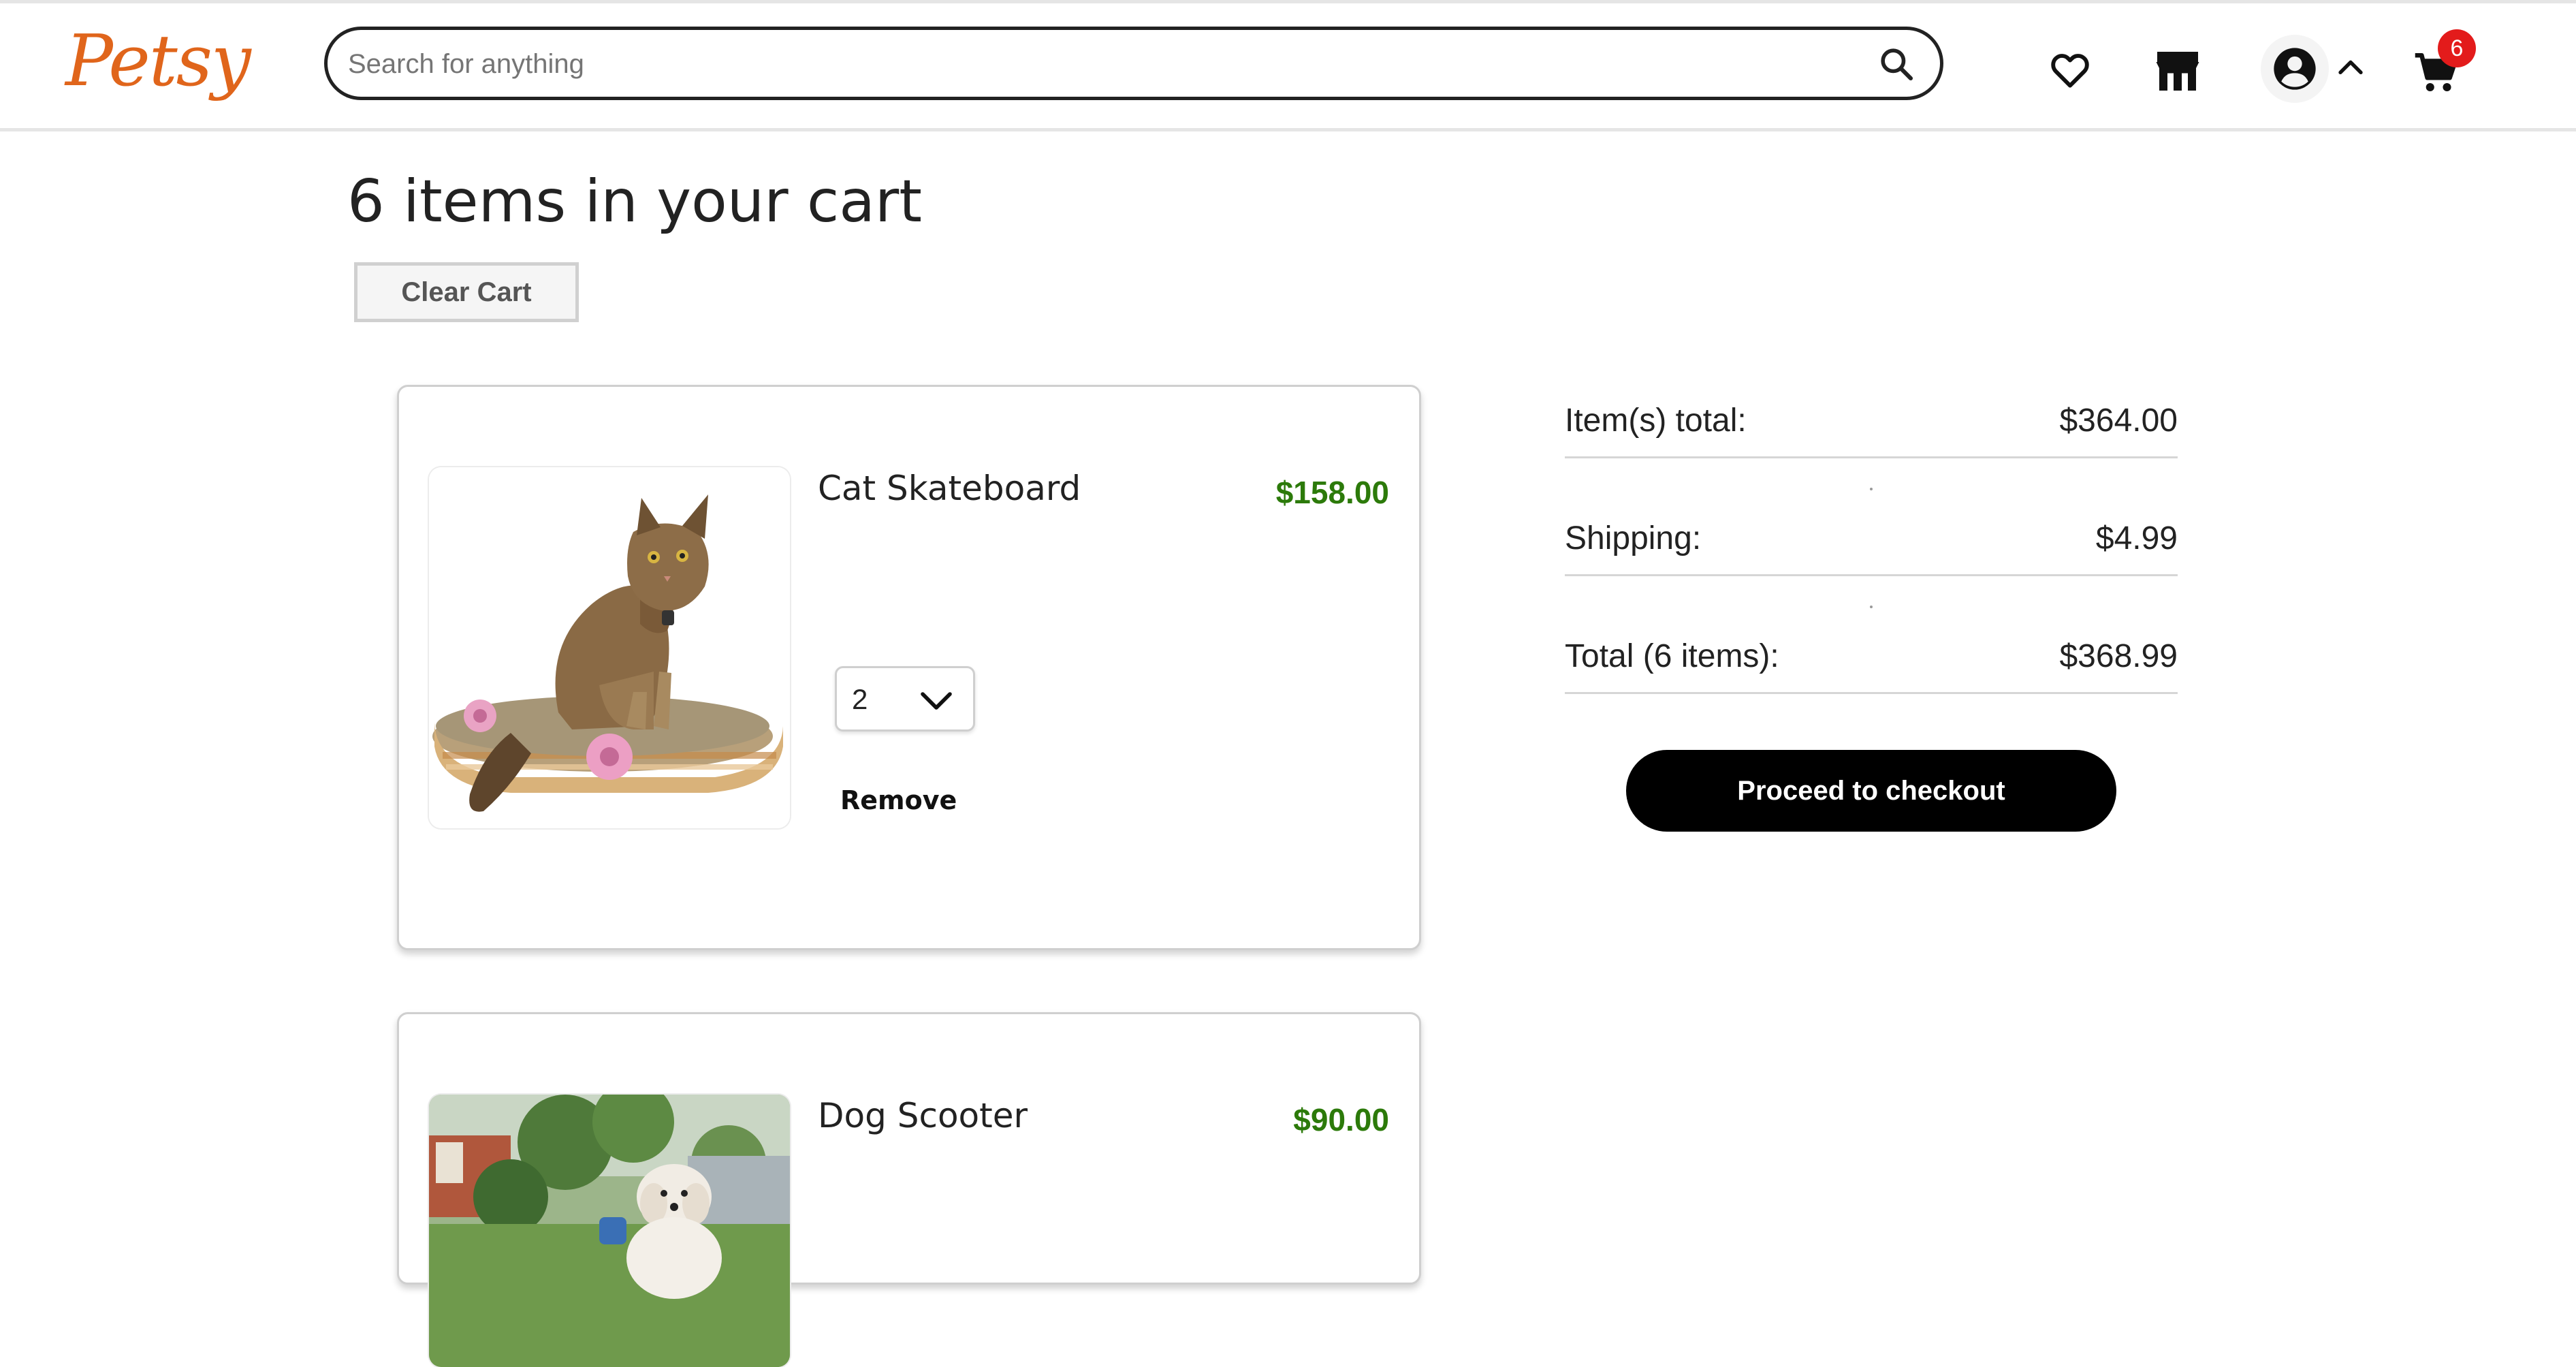  I want to click on chevron-down-icon, so click(936, 701).